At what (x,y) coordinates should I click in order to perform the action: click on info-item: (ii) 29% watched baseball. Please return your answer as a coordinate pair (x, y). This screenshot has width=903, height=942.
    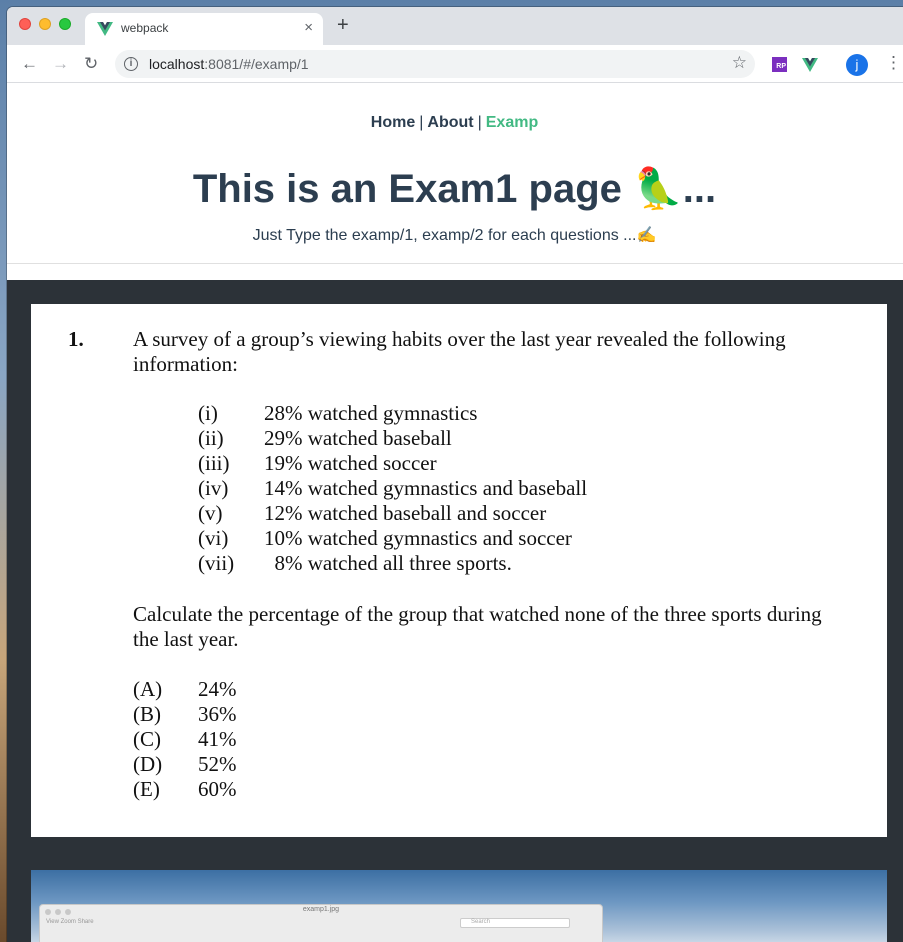
    Looking at the image, I should click on (392, 438).